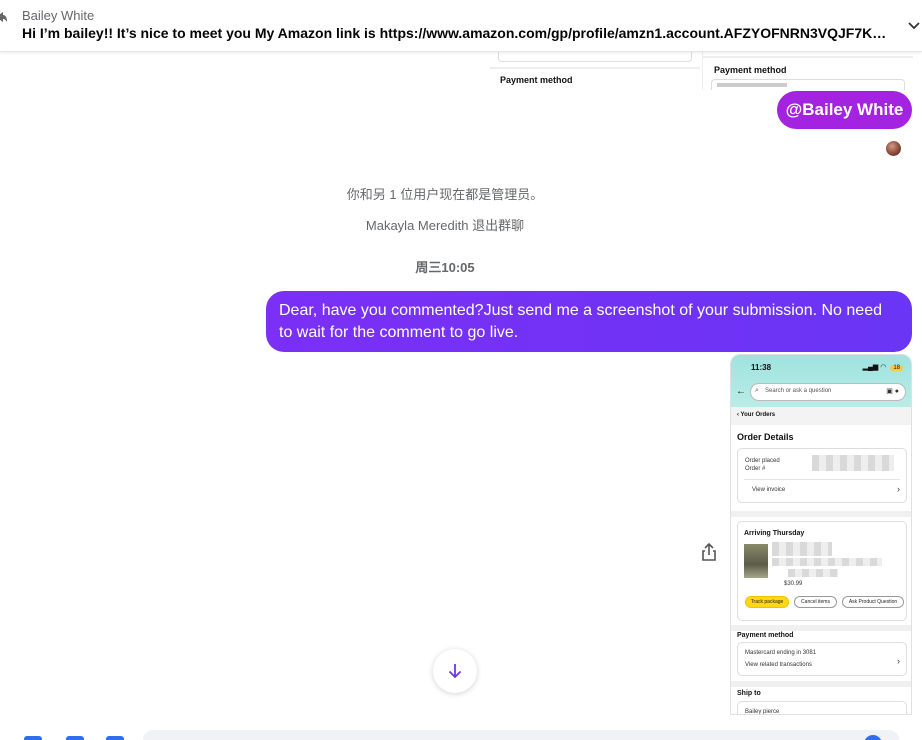 The image size is (922, 740). What do you see at coordinates (807, 71) in the screenshot?
I see `image-column: Payment method` at bounding box center [807, 71].